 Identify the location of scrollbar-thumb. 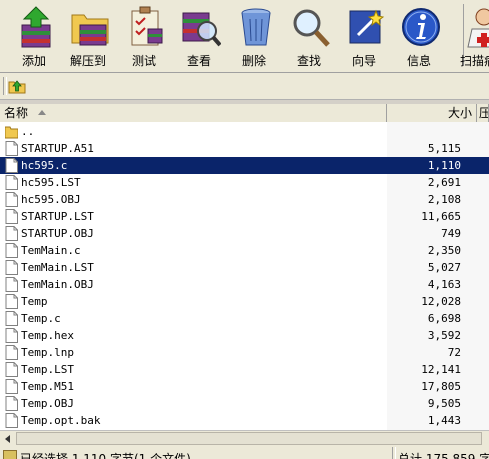
(249, 438).